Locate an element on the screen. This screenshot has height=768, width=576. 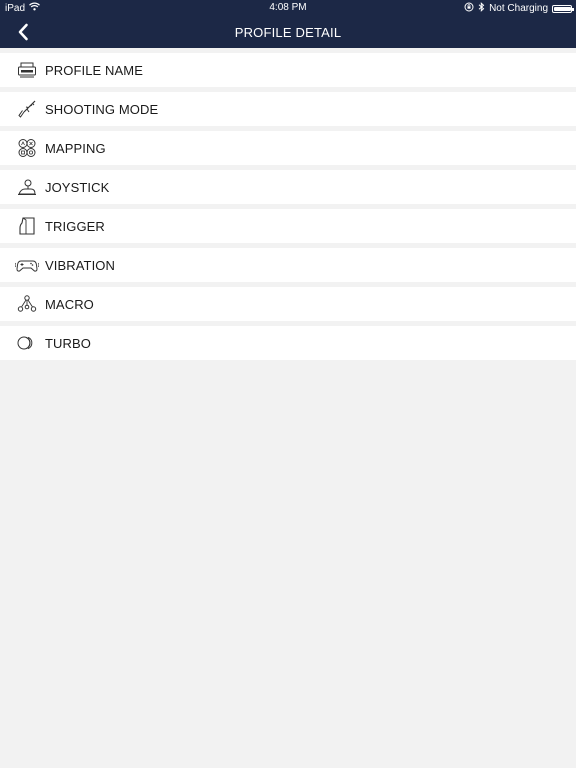
orientation-lock-icon is located at coordinates (469, 8).